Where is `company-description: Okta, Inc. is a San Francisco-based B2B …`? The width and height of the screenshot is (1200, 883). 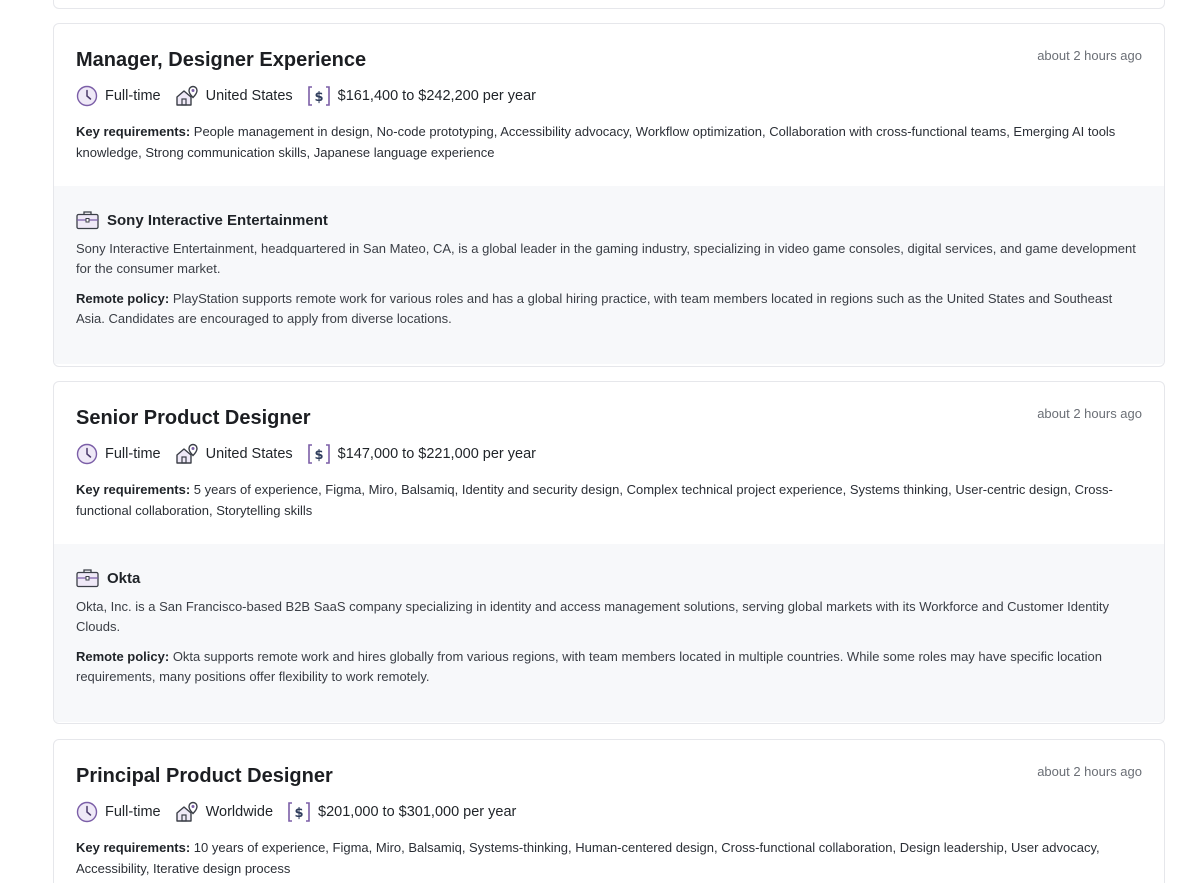 company-description: Okta, Inc. is a San Francisco-based B2B … is located at coordinates (593, 616).